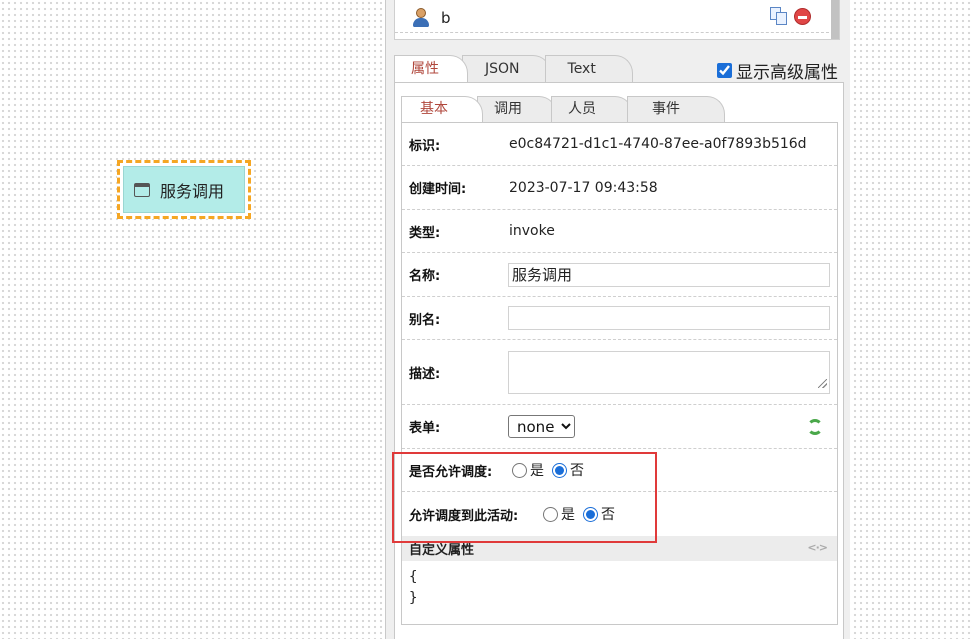 Image resolution: width=972 pixels, height=639 pixels. What do you see at coordinates (599, 514) in the screenshot?
I see `allow-dispatch-to-no: 否` at bounding box center [599, 514].